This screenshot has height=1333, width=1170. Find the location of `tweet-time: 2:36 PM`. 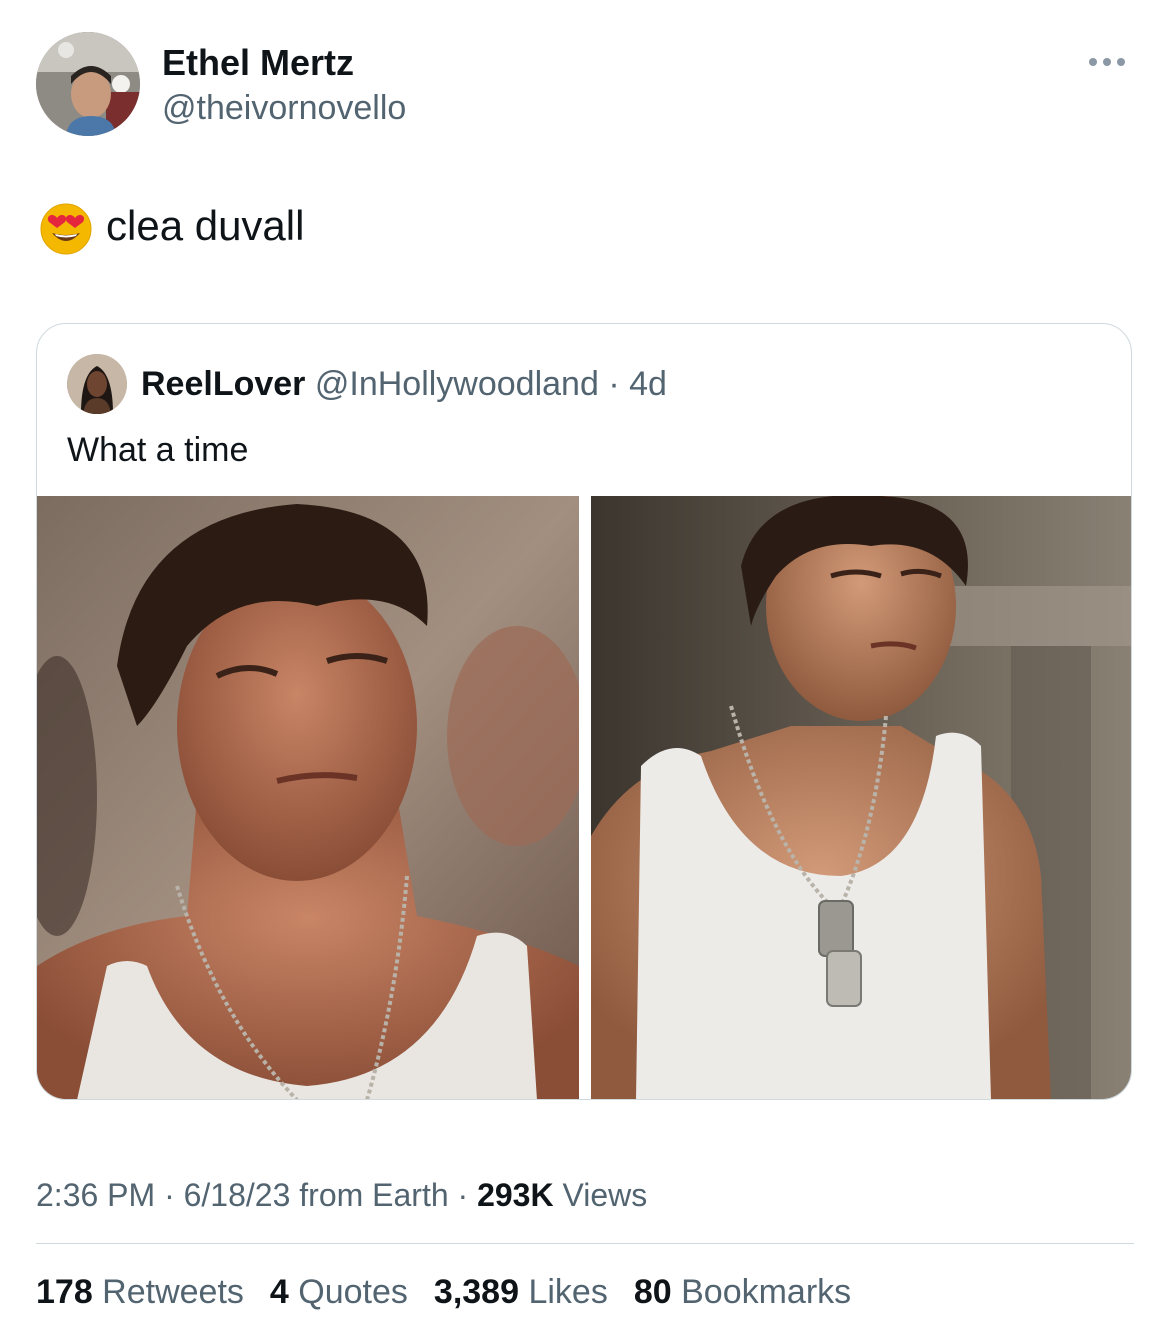

tweet-time: 2:36 PM is located at coordinates (95, 1195).